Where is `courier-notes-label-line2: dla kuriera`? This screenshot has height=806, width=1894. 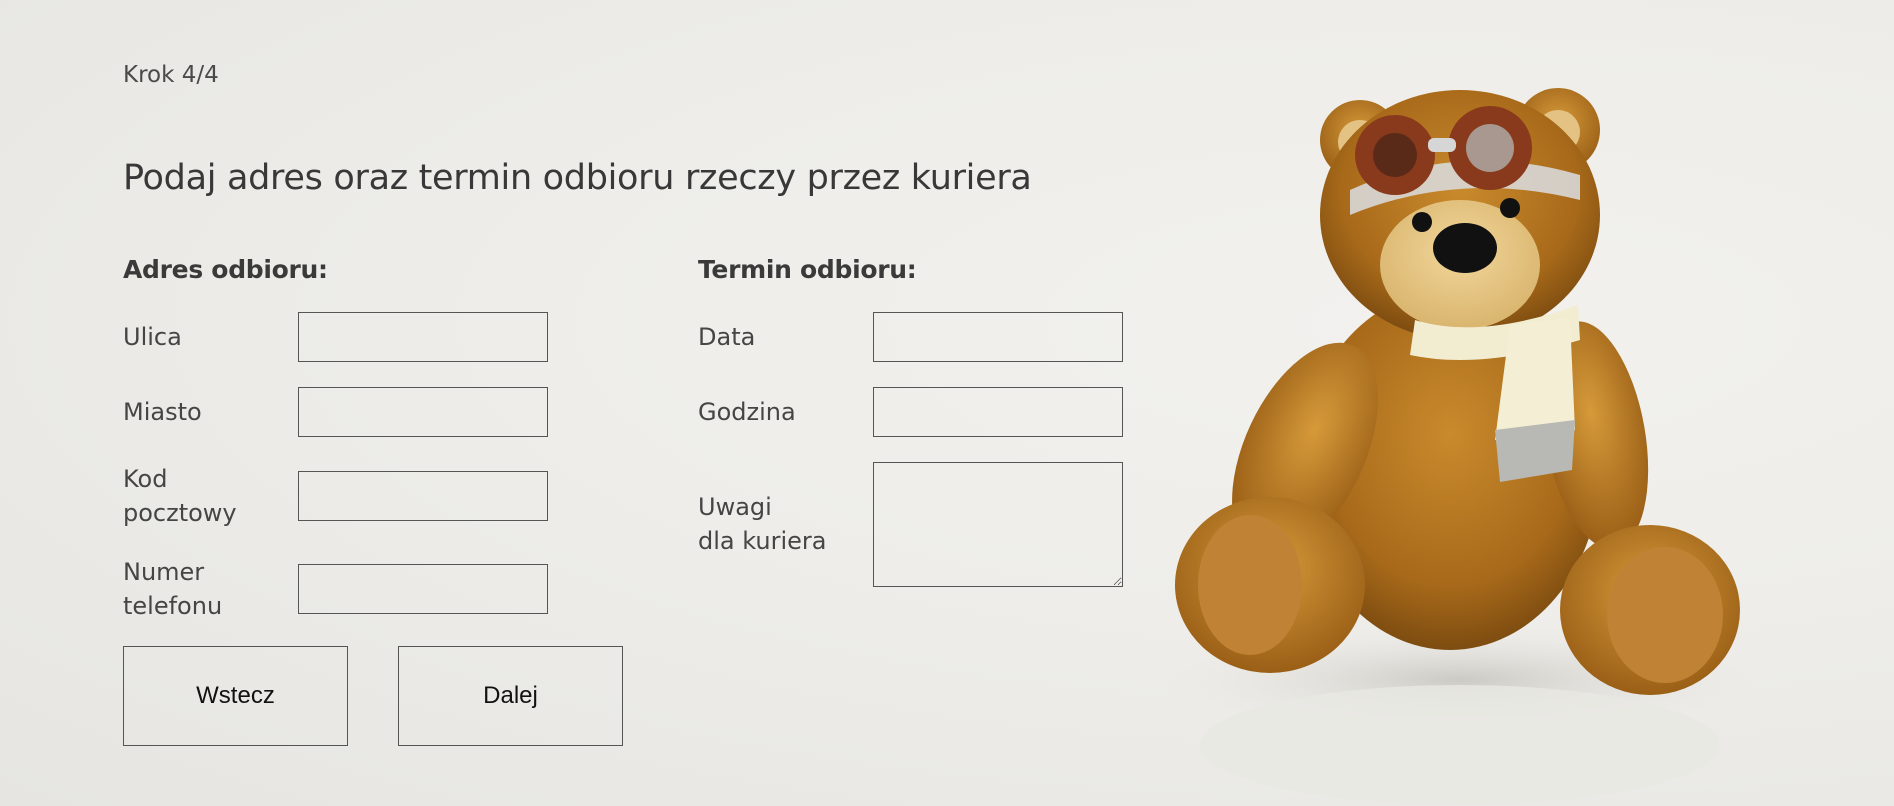
courier-notes-label-line2: dla kuriera is located at coordinates (762, 541).